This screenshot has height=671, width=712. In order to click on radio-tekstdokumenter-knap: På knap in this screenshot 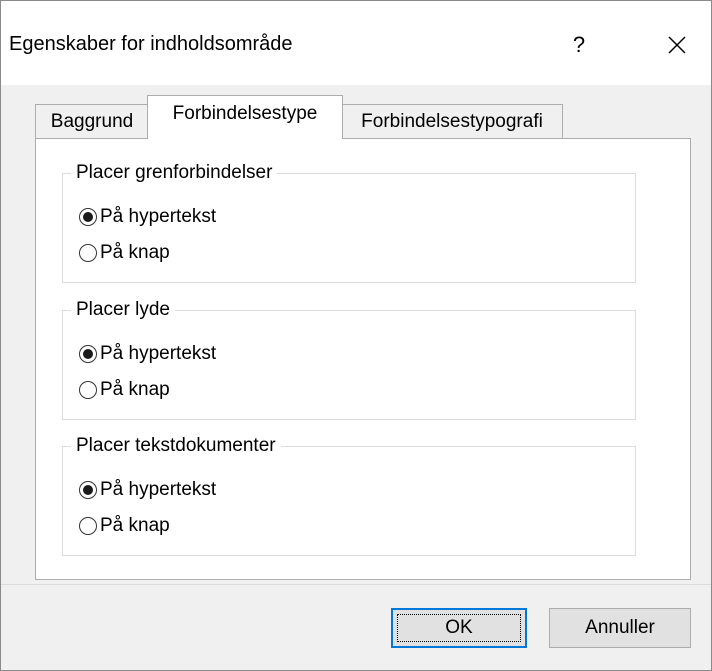, I will do `click(124, 526)`.